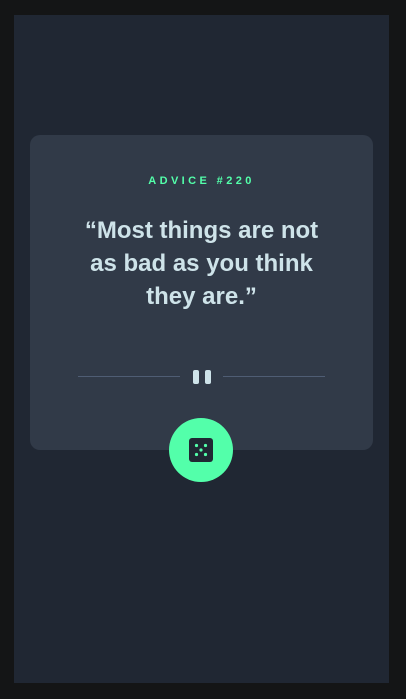  I want to click on divider-line-left, so click(129, 376).